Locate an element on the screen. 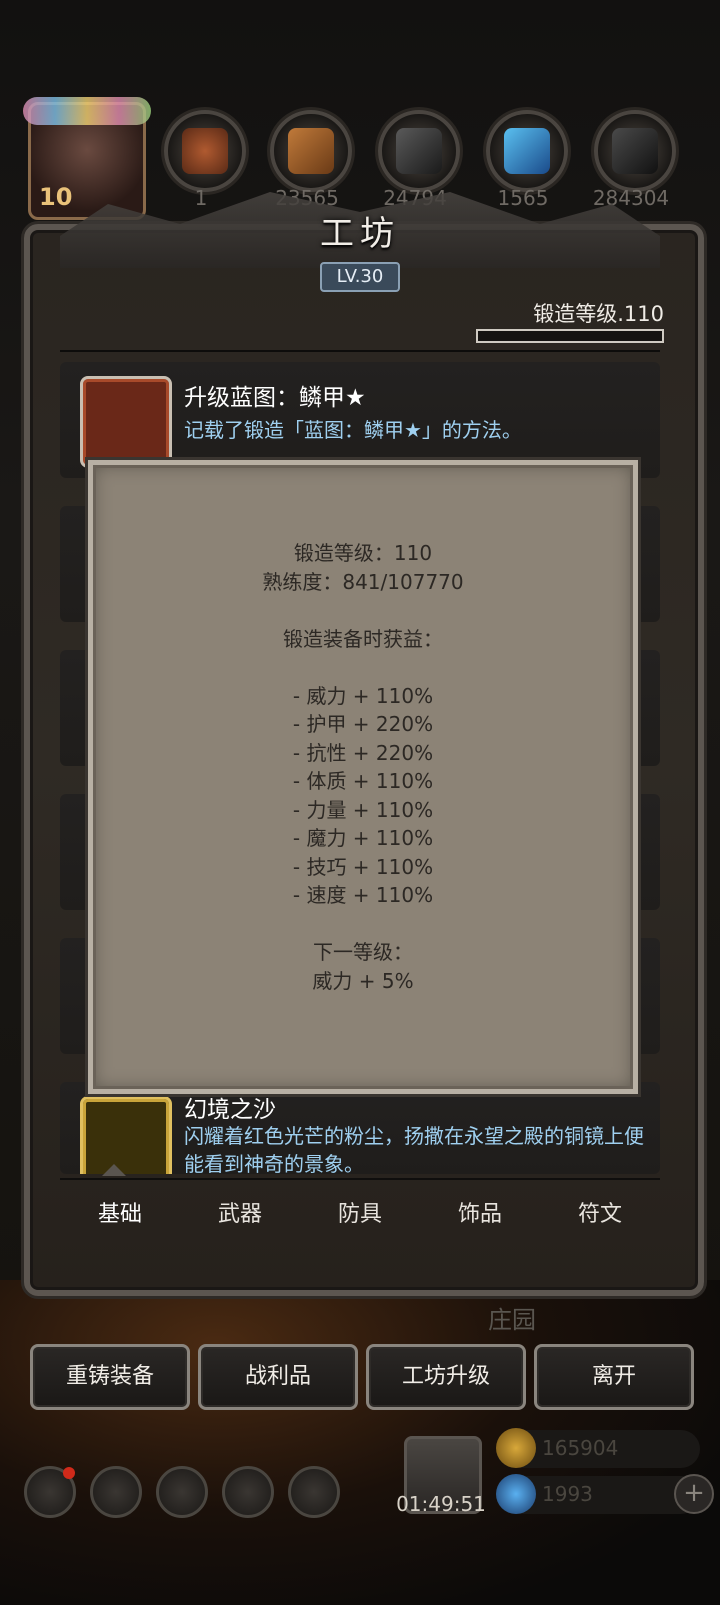 The height and width of the screenshot is (1605, 720). leave-button: 离开 is located at coordinates (614, 1377).